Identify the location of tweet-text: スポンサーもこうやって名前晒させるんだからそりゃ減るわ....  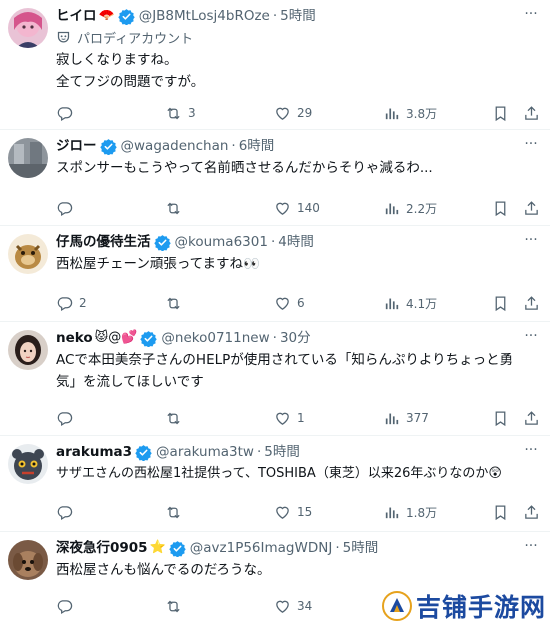
(244, 168).